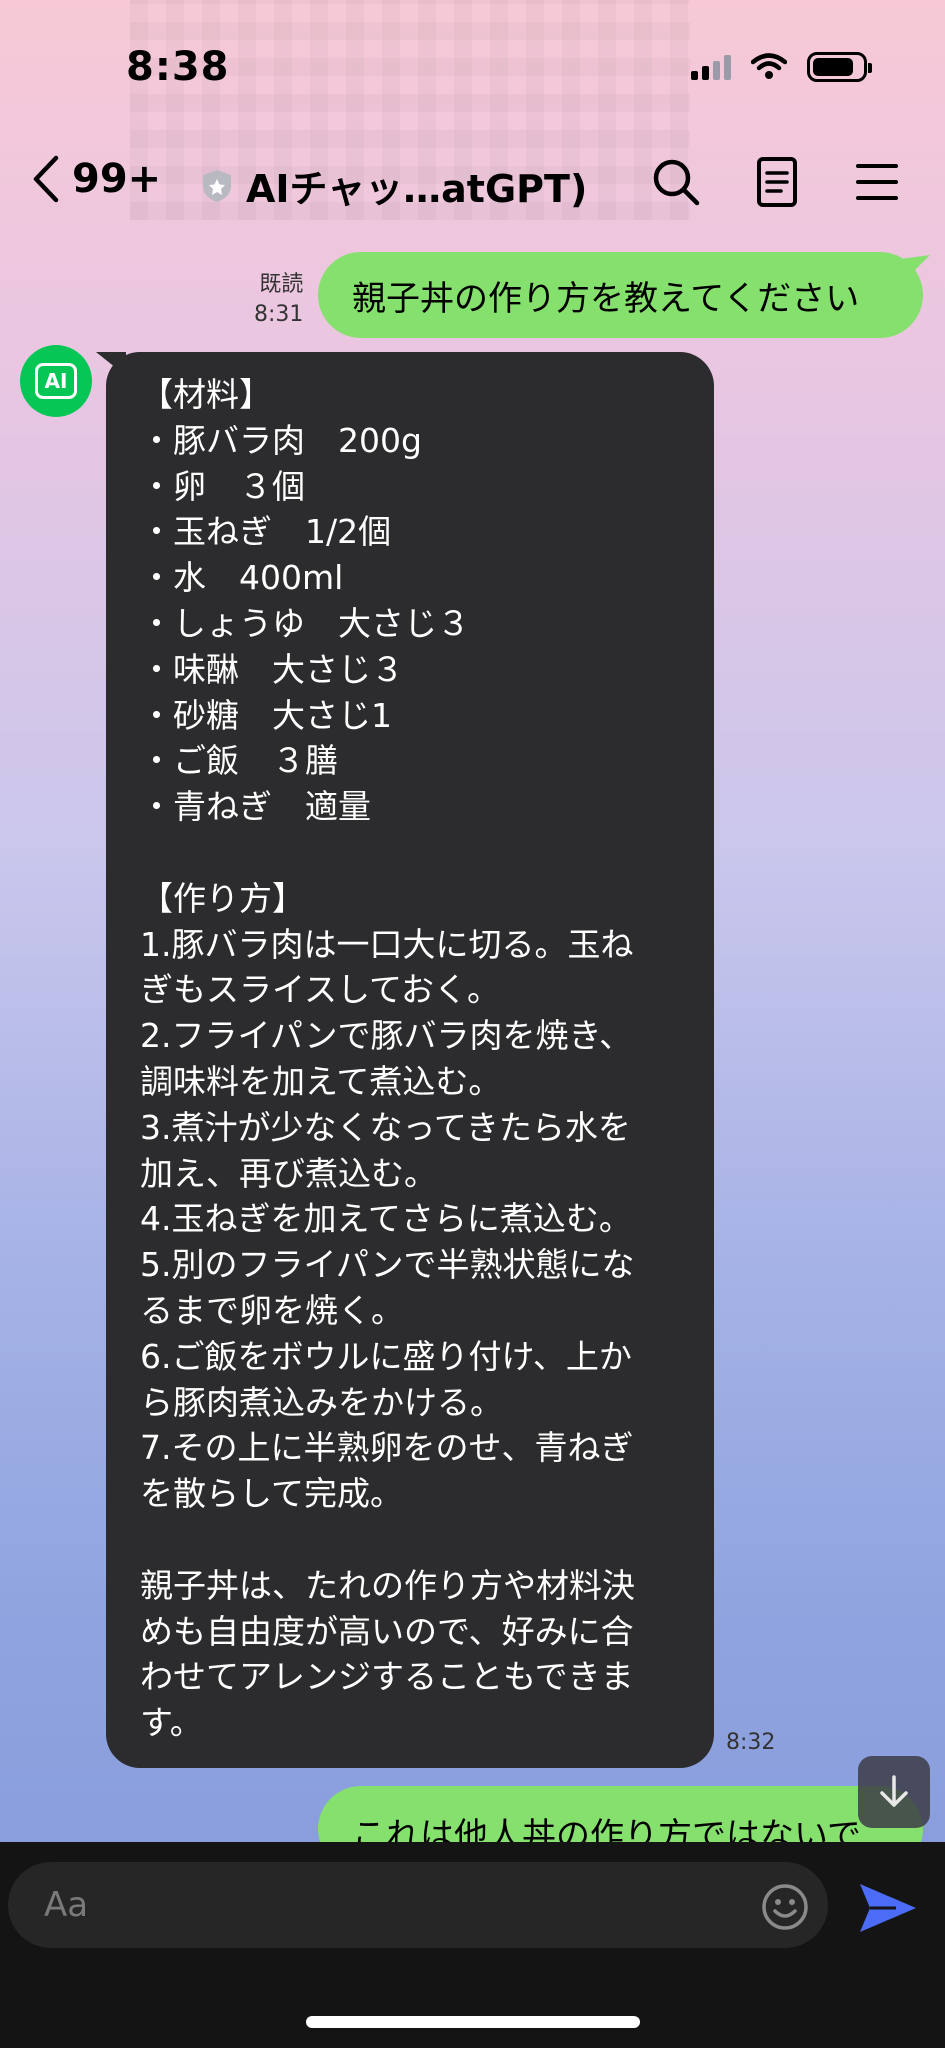 The width and height of the screenshot is (945, 2048). Describe the element at coordinates (877, 182) in the screenshot. I see `menu-icon` at that location.